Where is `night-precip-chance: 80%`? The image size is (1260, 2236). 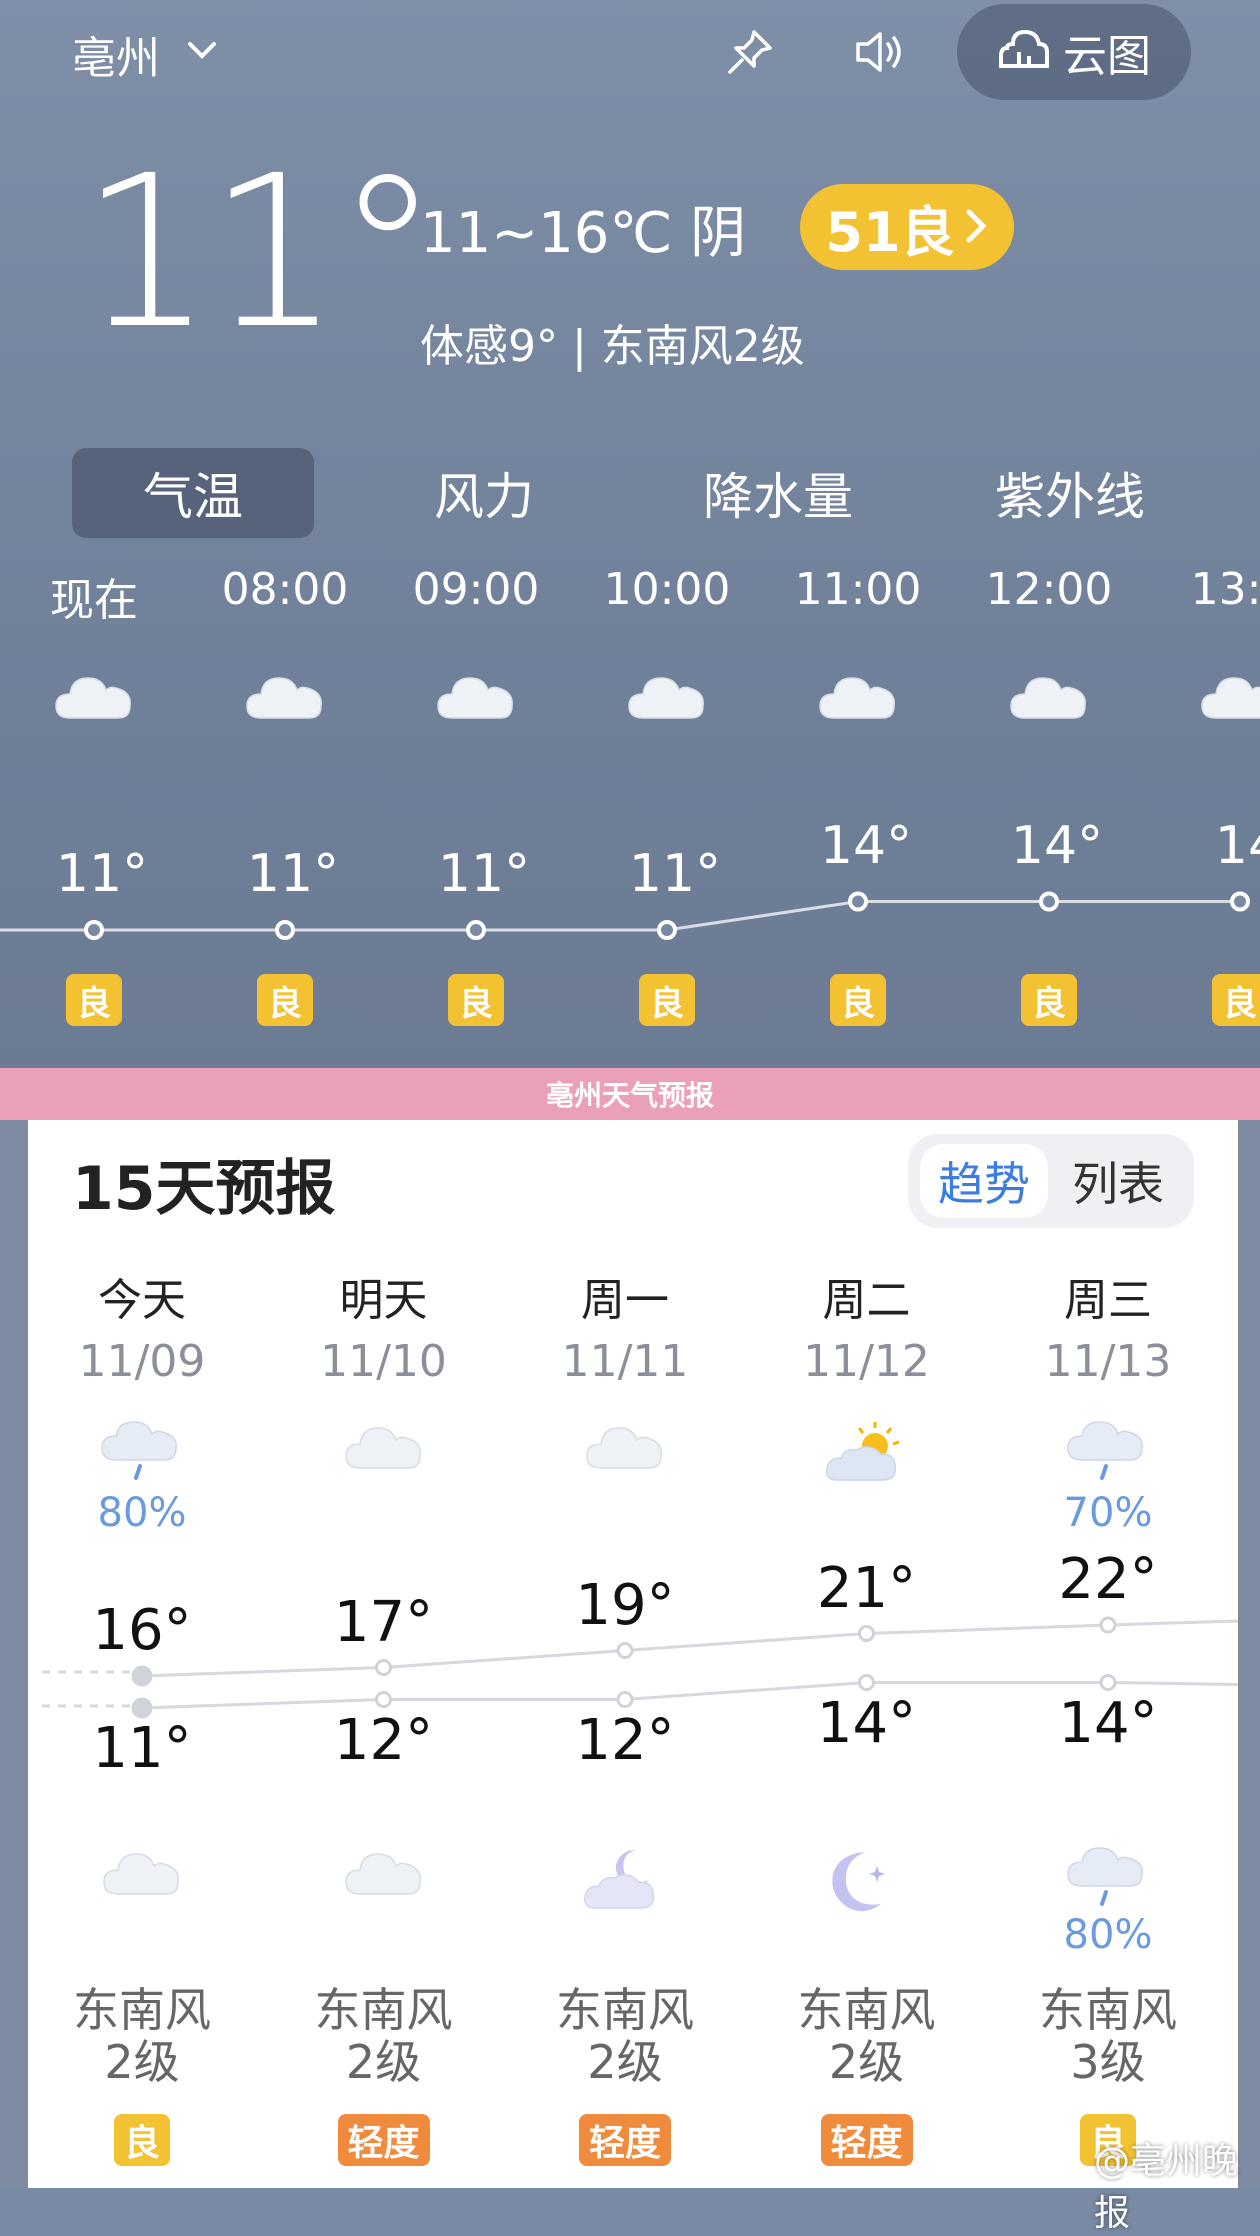 night-precip-chance: 80% is located at coordinates (1108, 1935).